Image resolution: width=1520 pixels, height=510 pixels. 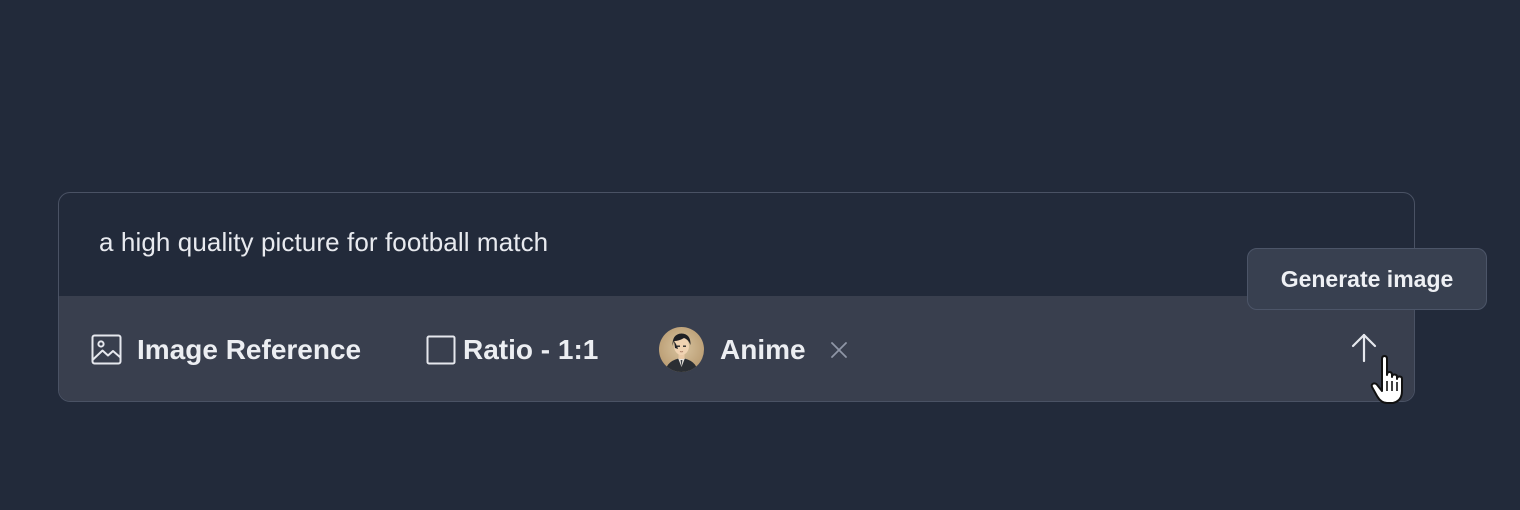 What do you see at coordinates (681, 349) in the screenshot?
I see `anime-avatar-icon` at bounding box center [681, 349].